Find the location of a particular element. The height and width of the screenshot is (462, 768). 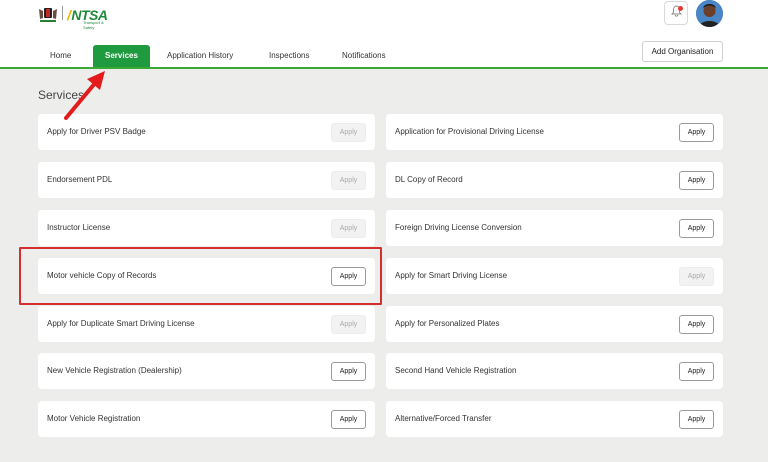

tab-application-history: Application History is located at coordinates (200, 56).